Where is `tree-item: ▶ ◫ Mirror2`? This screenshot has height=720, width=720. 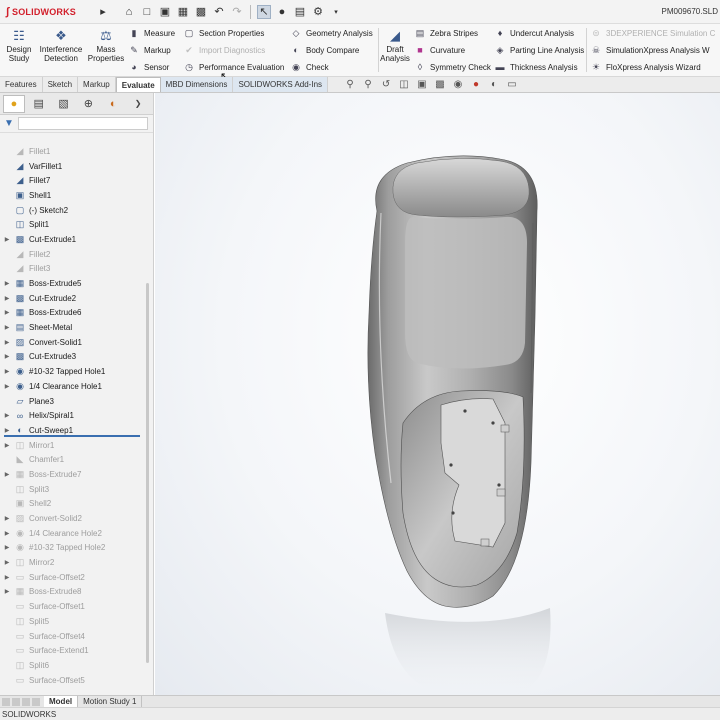 tree-item: ▶ ◫ Mirror2 is located at coordinates (75, 562).